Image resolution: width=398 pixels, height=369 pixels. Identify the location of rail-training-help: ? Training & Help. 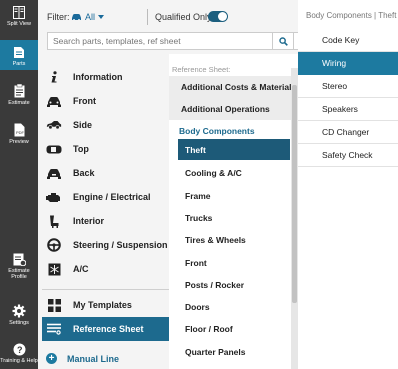
(19, 355).